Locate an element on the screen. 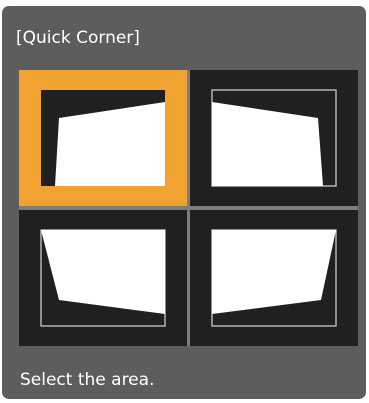 This screenshot has height=403, width=369. bottom-right-keystone-icon is located at coordinates (274, 278).